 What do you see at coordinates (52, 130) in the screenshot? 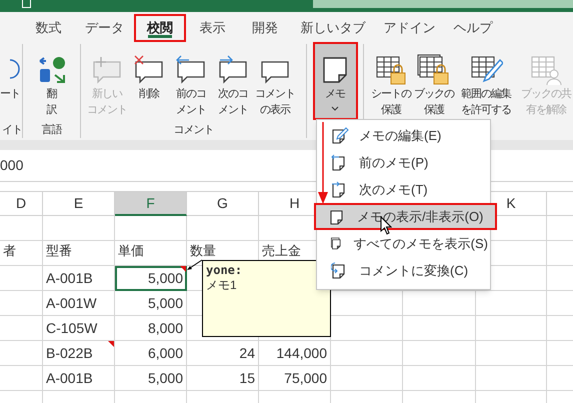
I see `group-label: 言語` at bounding box center [52, 130].